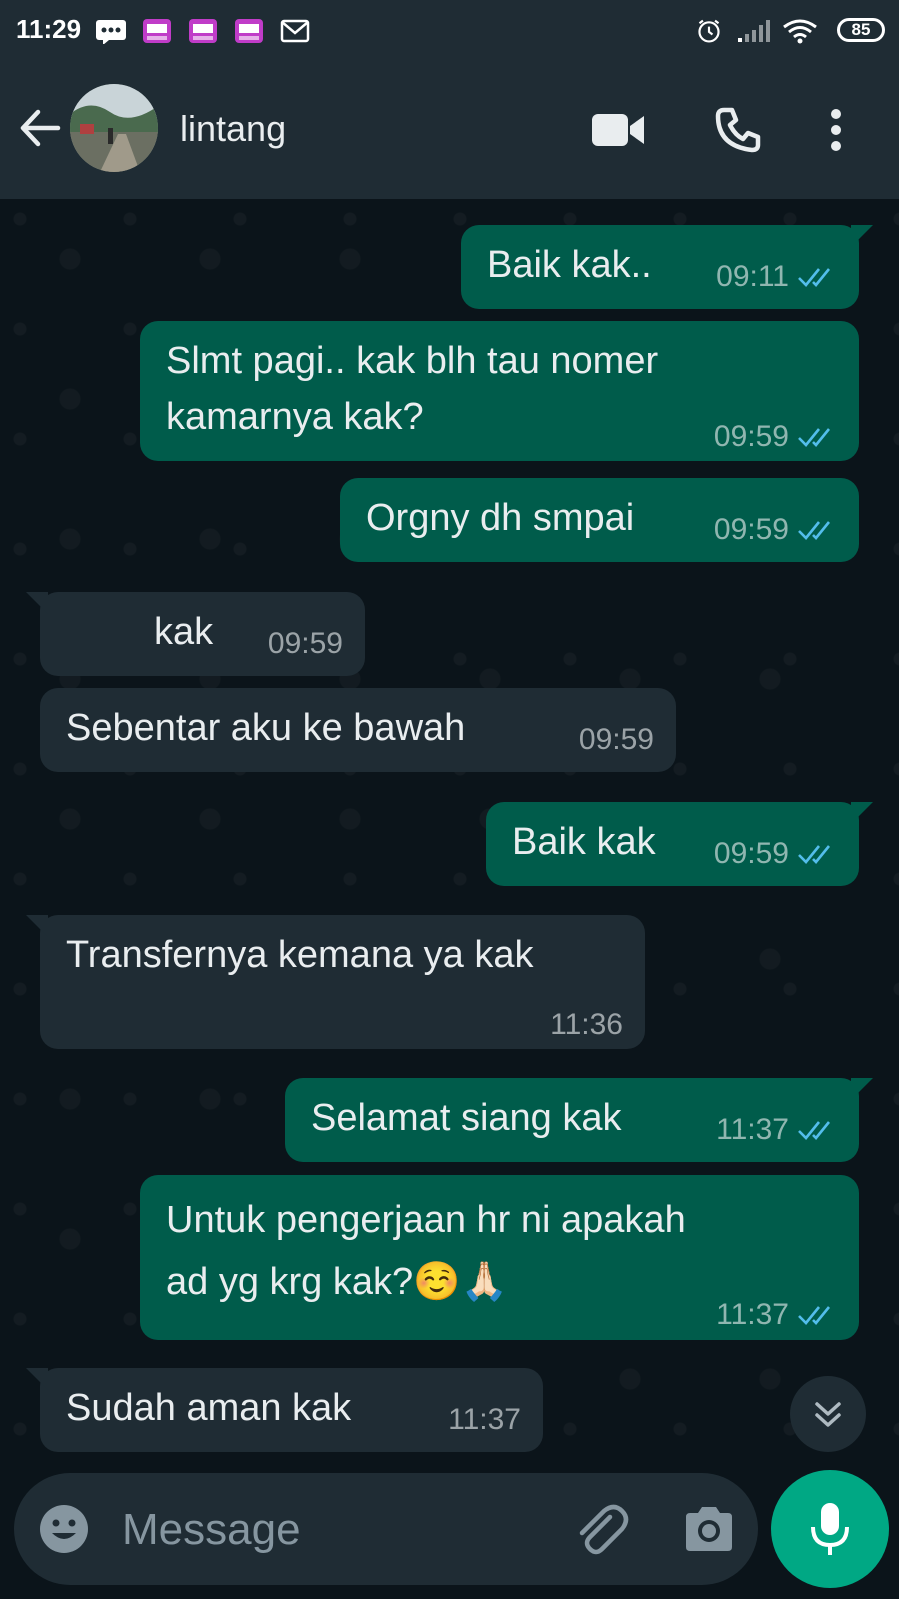 This screenshot has height=1599, width=899. Describe the element at coordinates (184, 632) in the screenshot. I see `message-text: kak` at that location.